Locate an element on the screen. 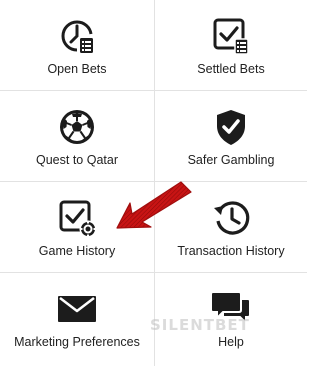 This screenshot has height=366, width=320. open-bets-icon is located at coordinates (77, 36).